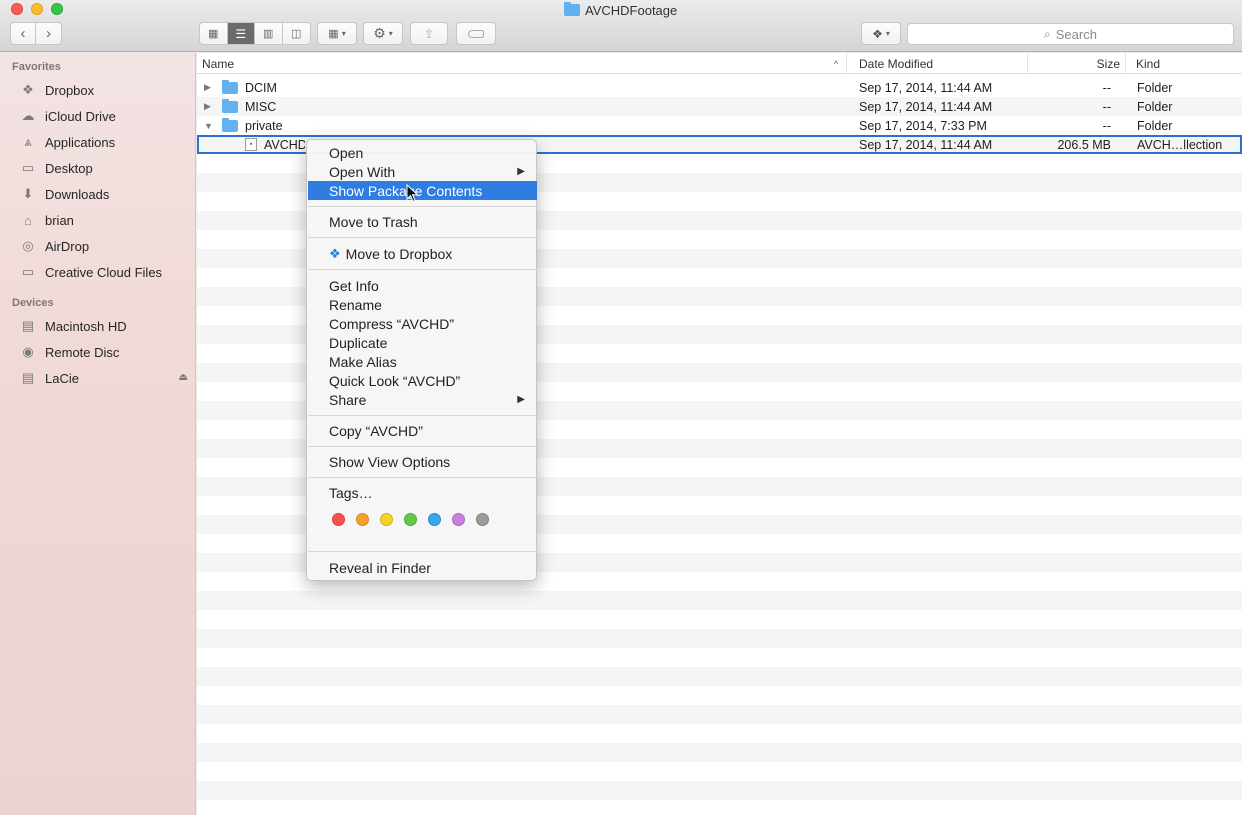 This screenshot has width=1242, height=815. What do you see at coordinates (28, 115) in the screenshot?
I see `cloud-icon: ☁` at bounding box center [28, 115].